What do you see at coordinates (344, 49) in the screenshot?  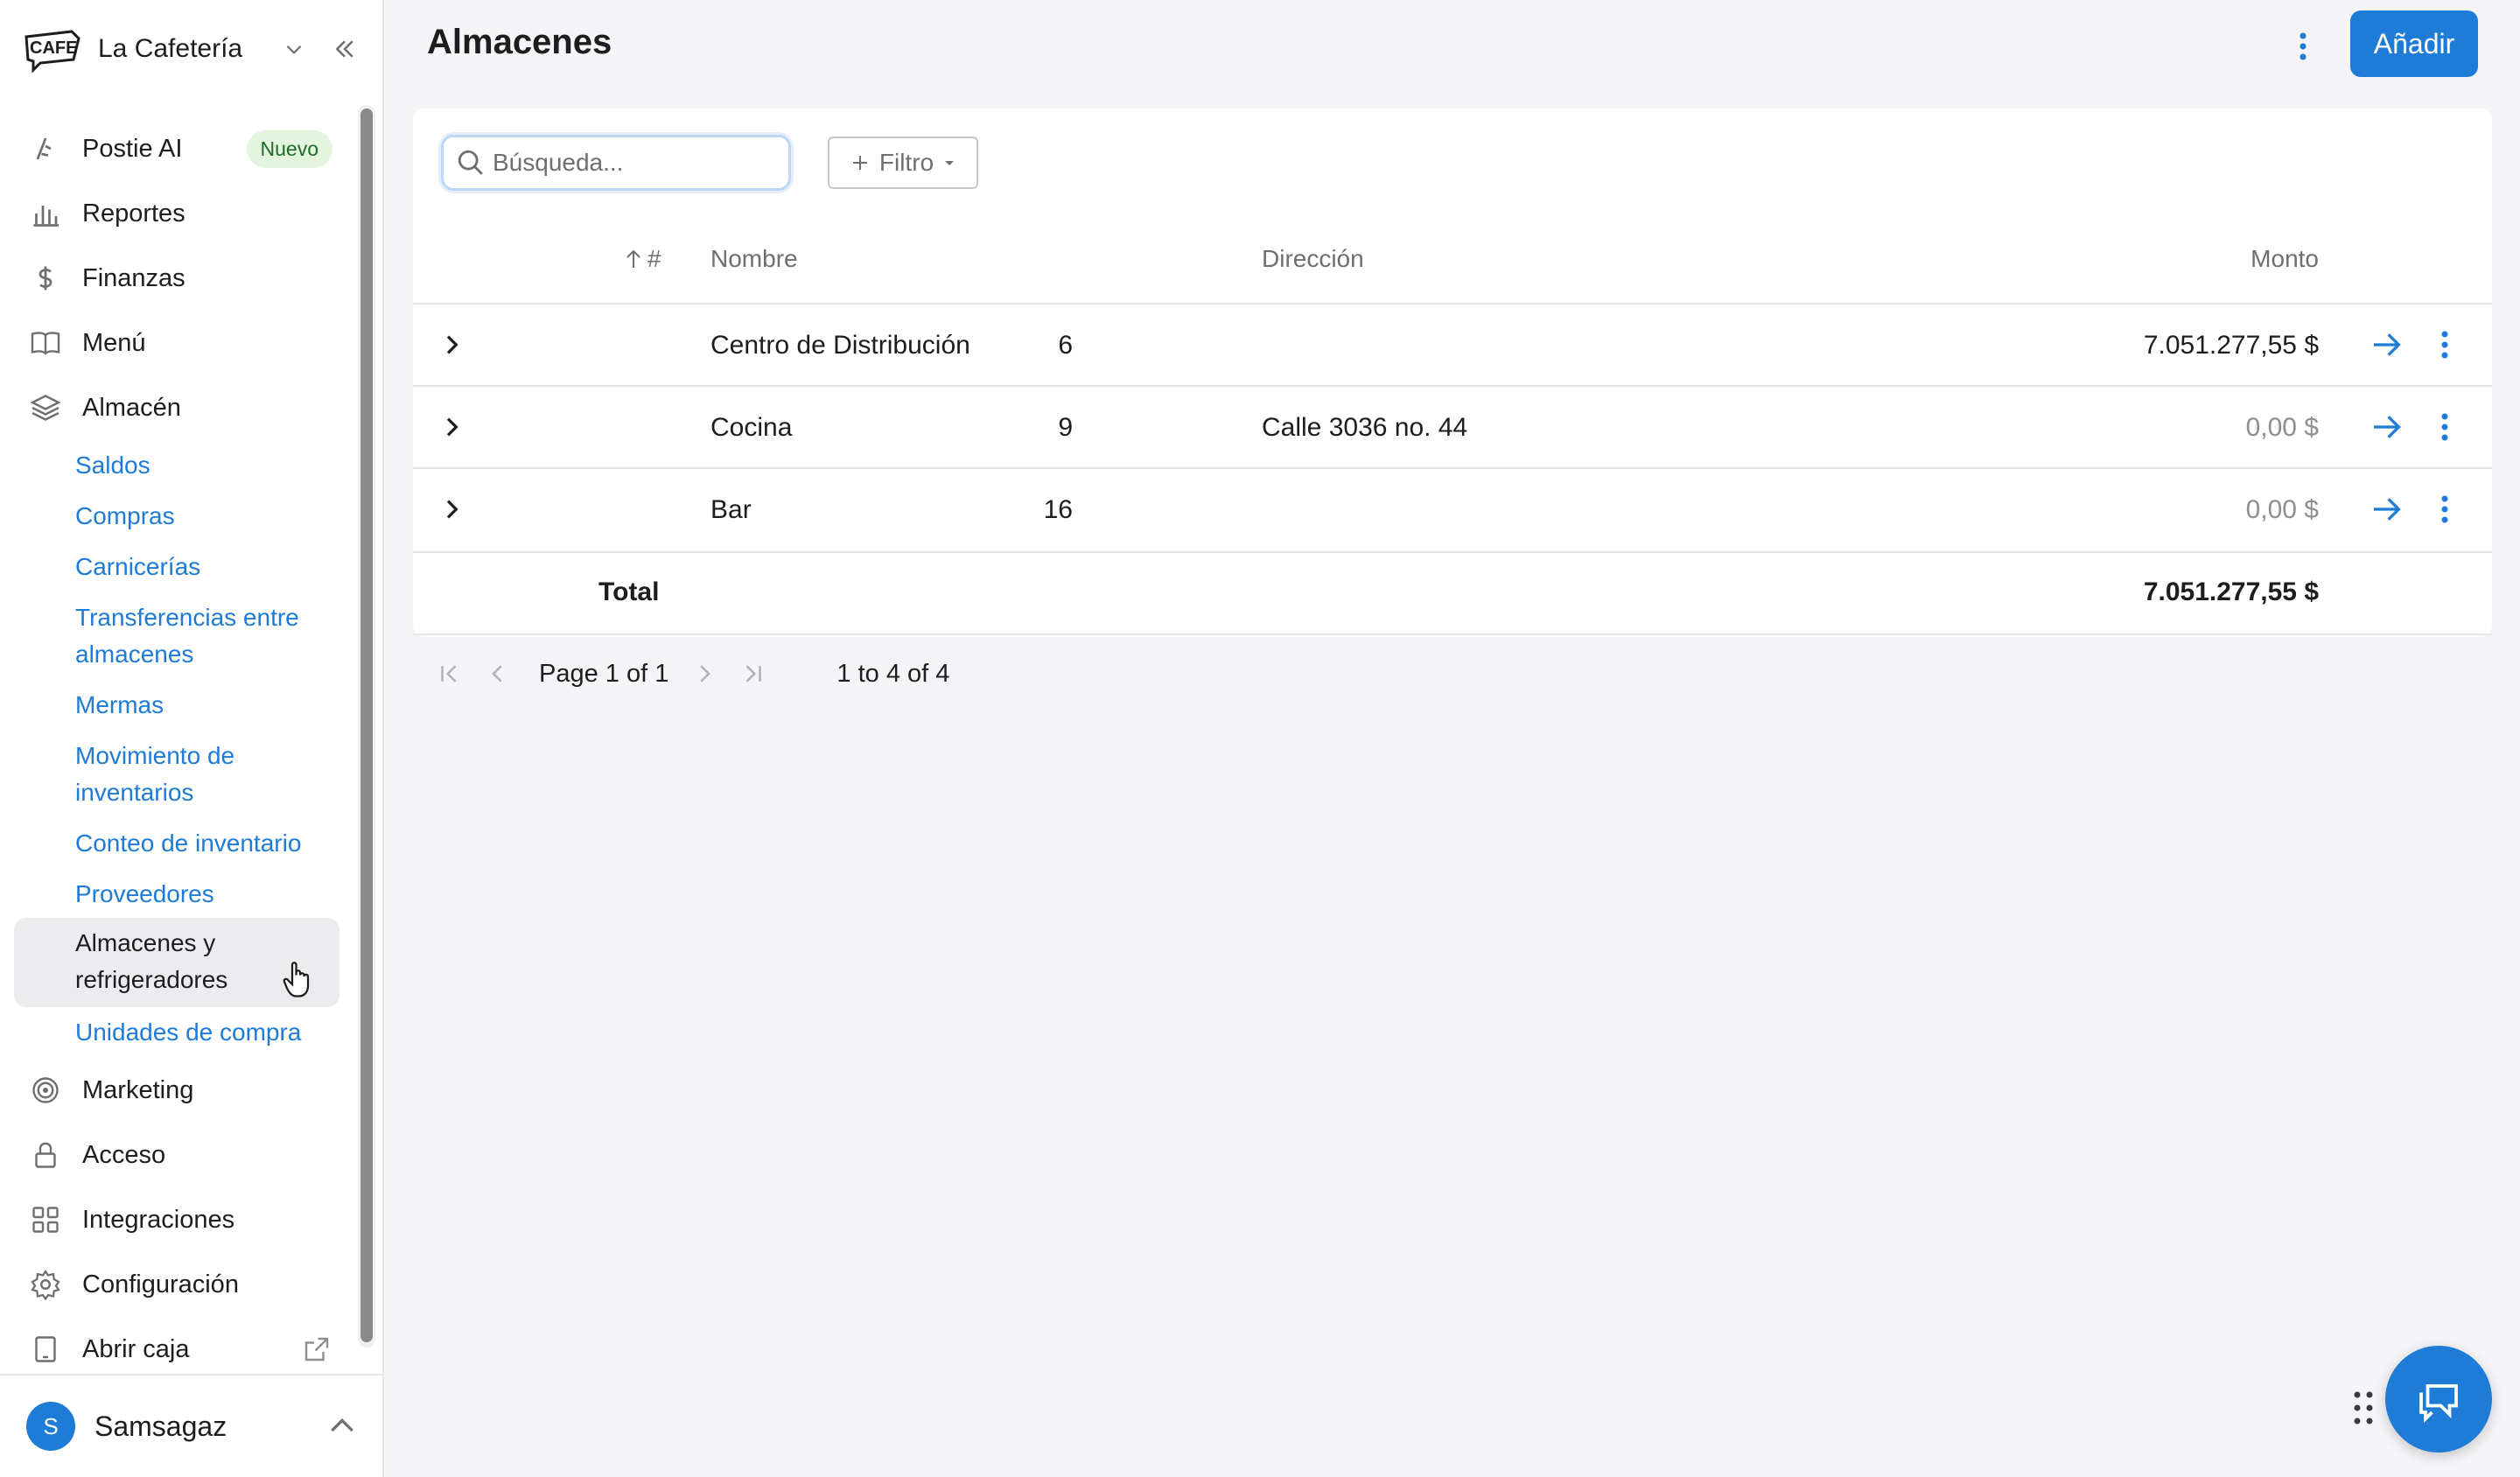 I see `collapse-sidebar-icon` at bounding box center [344, 49].